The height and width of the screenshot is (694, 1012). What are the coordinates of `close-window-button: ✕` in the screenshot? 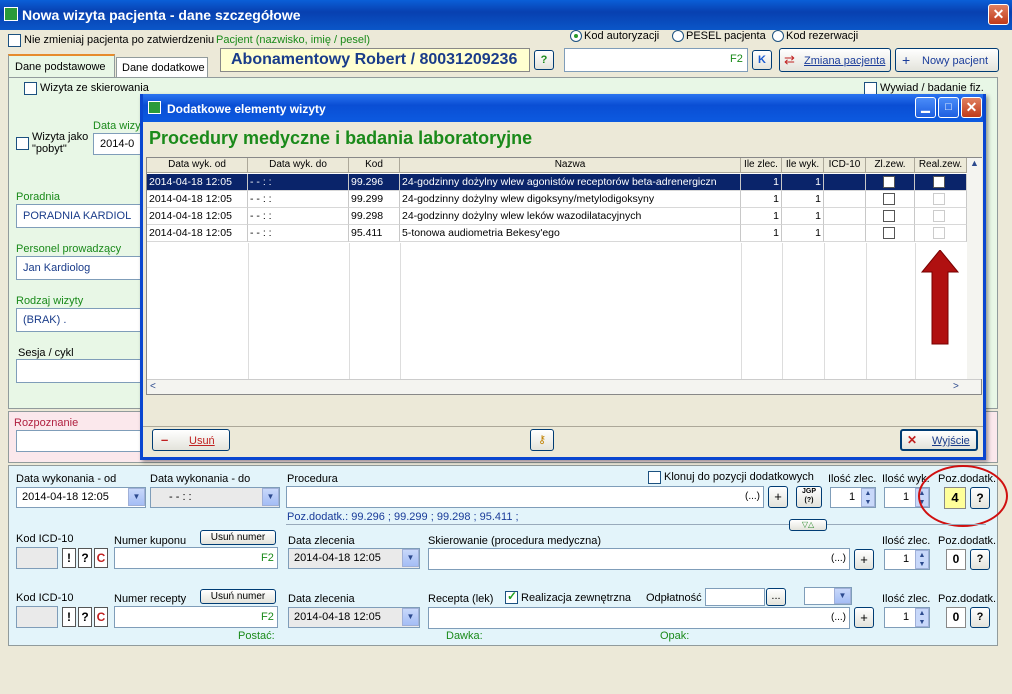 It's located at (998, 14).